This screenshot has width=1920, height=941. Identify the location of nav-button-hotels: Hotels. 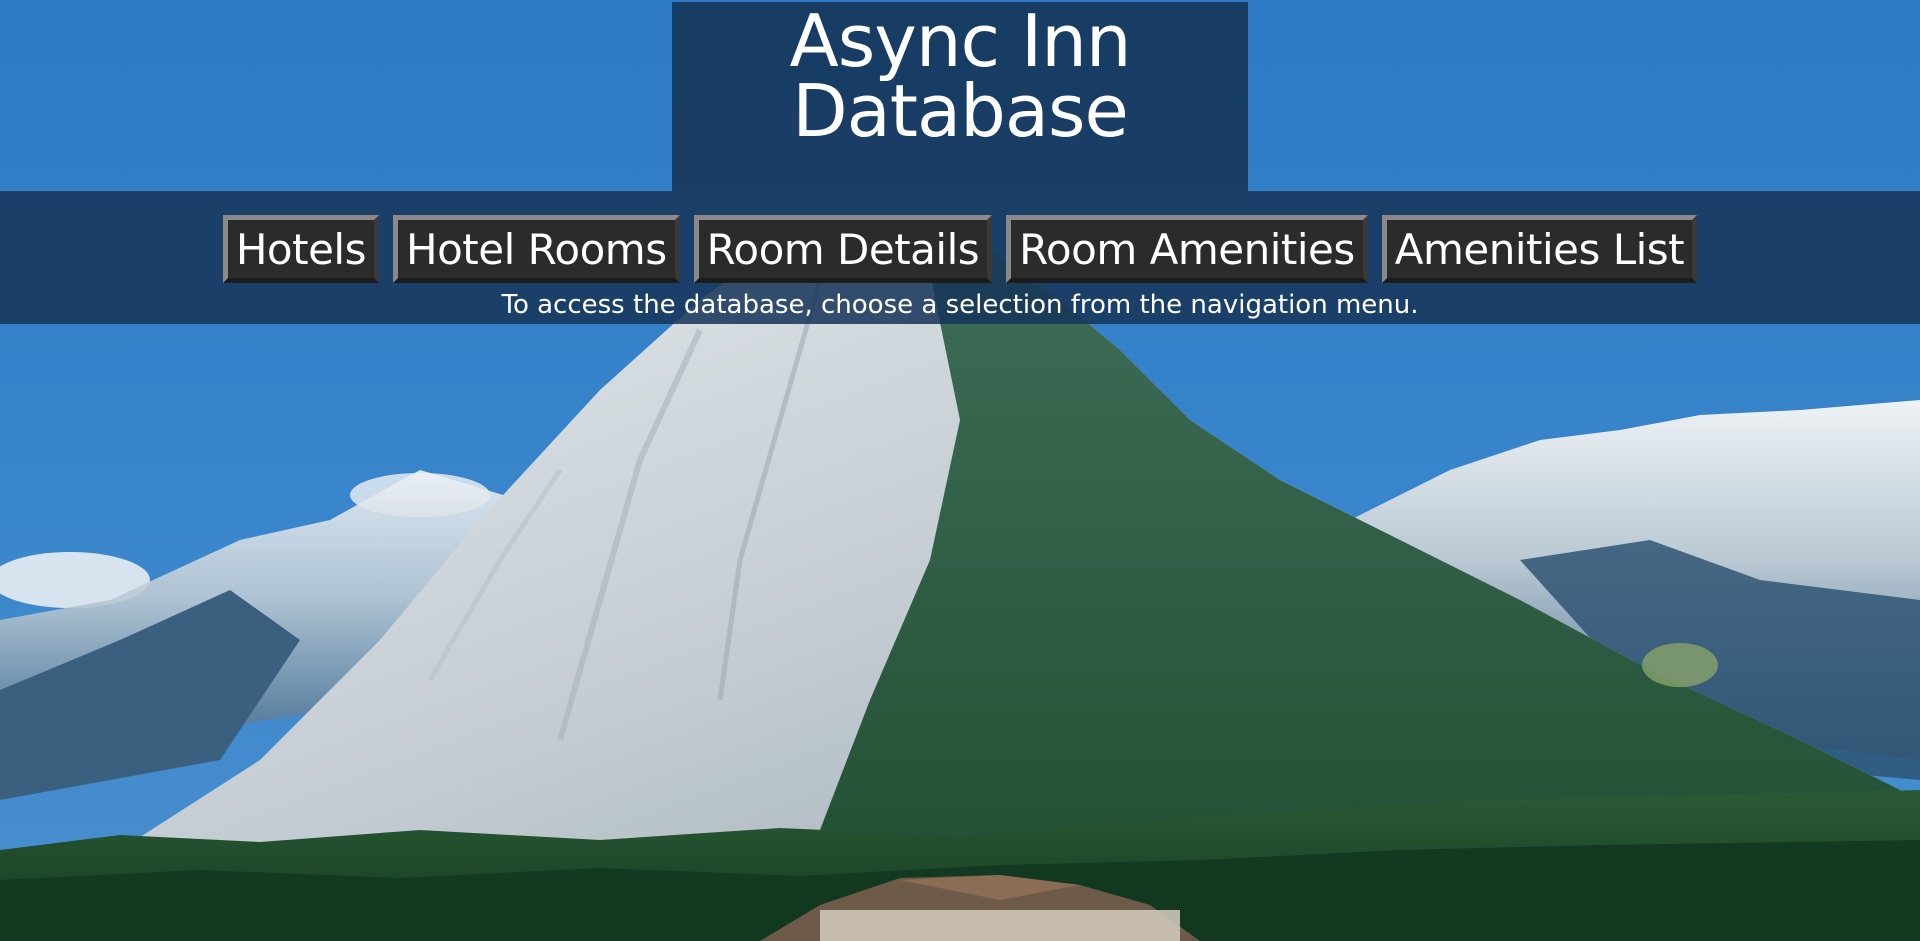
(300, 249).